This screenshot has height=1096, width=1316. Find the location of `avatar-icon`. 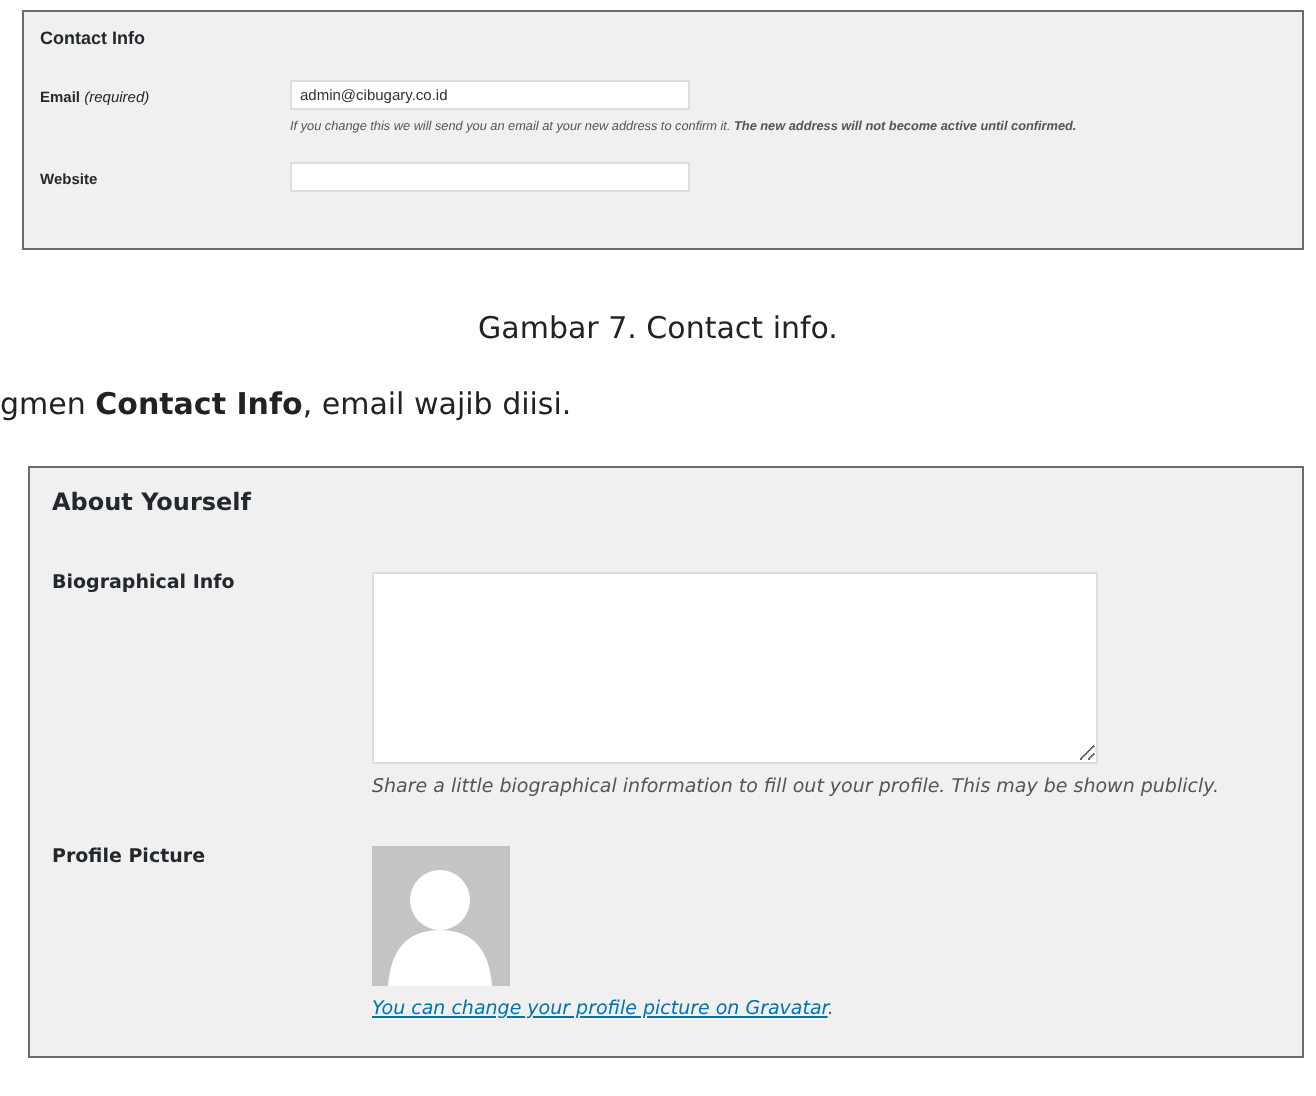

avatar-icon is located at coordinates (441, 916).